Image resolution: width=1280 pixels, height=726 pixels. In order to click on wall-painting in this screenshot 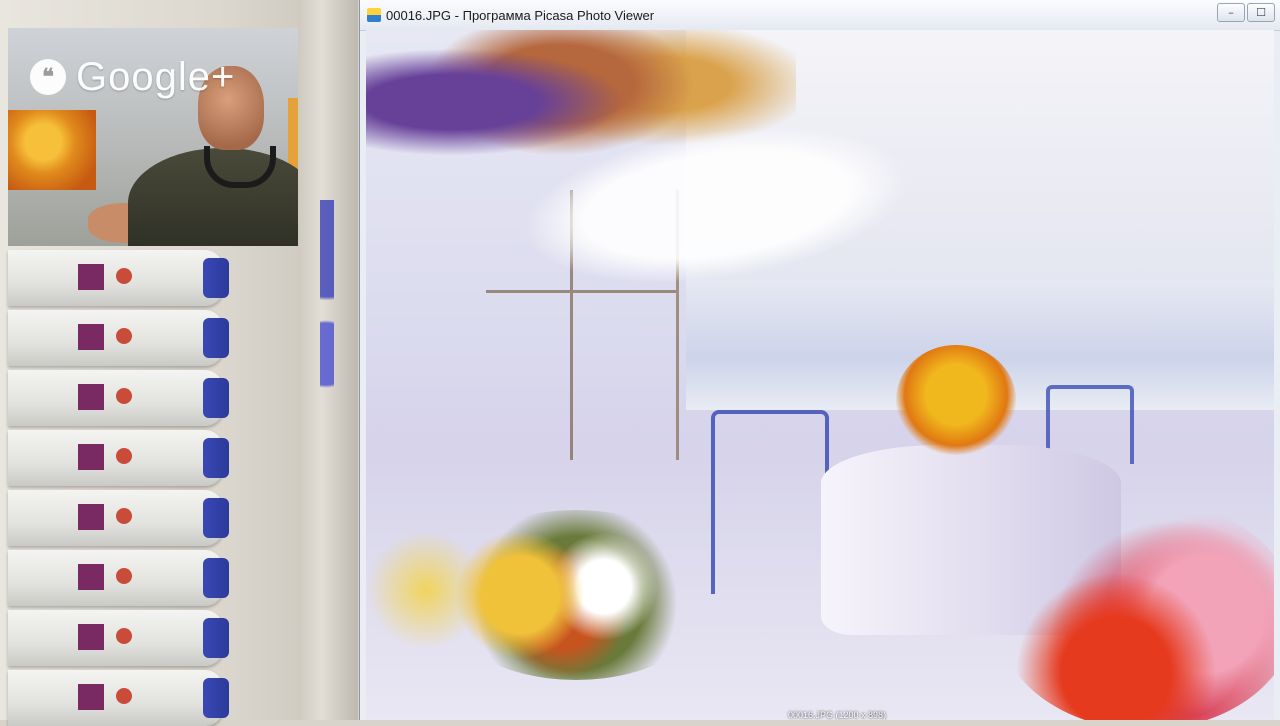, I will do `click(52, 150)`.